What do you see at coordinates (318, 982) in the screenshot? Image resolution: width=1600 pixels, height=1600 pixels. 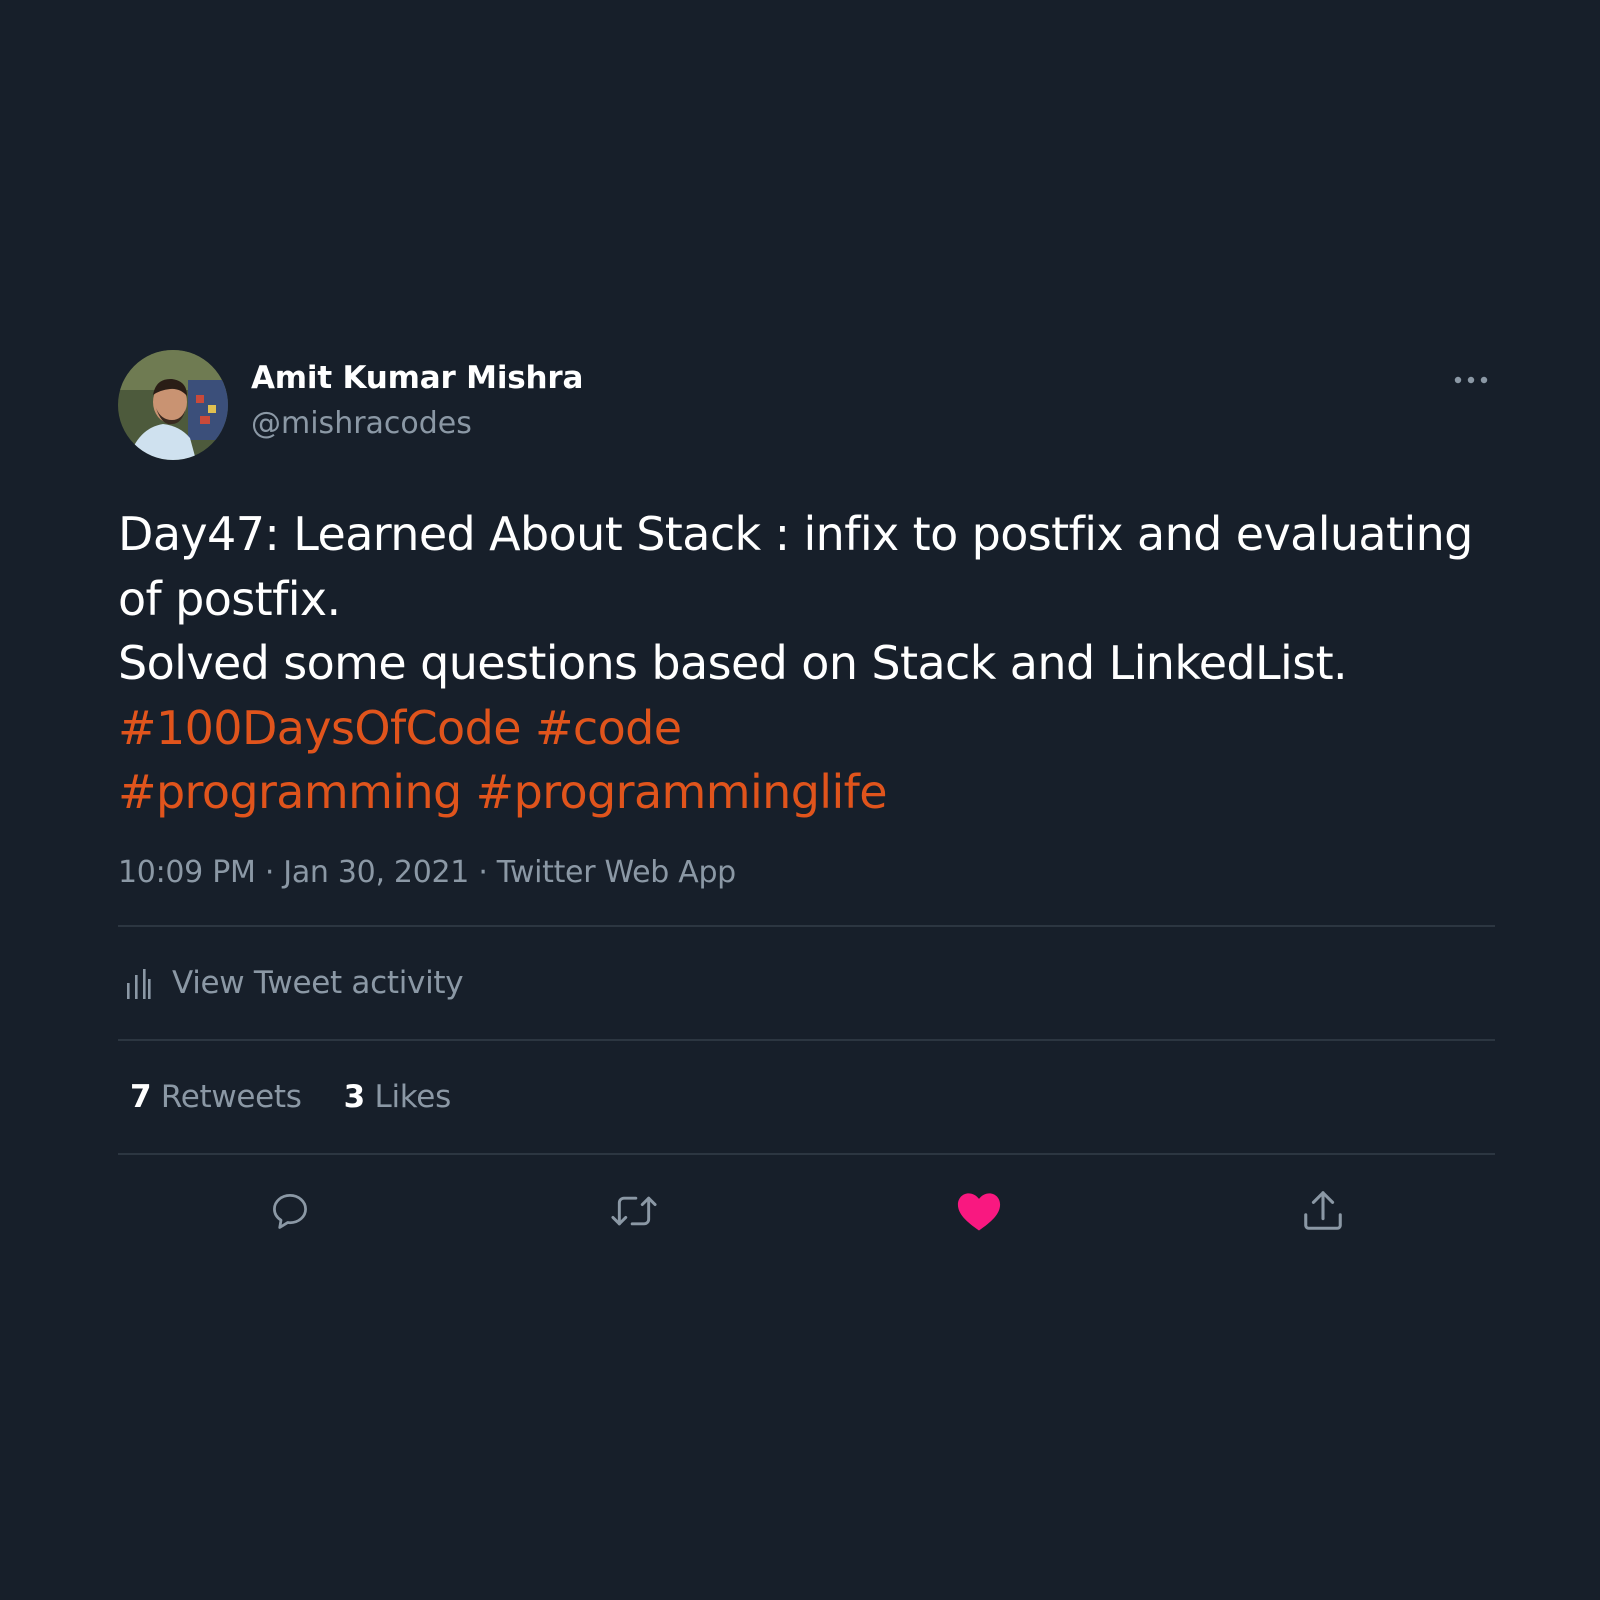 I see `view-tweet-activity-label: View Tweet activity` at bounding box center [318, 982].